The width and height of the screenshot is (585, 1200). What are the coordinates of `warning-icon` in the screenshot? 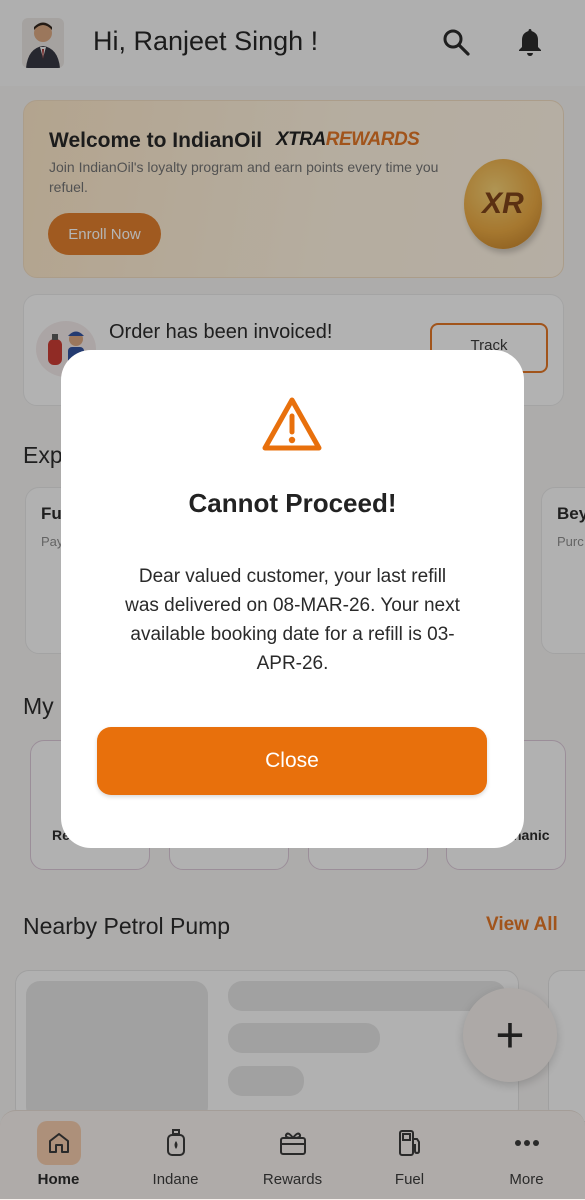 It's located at (292, 424).